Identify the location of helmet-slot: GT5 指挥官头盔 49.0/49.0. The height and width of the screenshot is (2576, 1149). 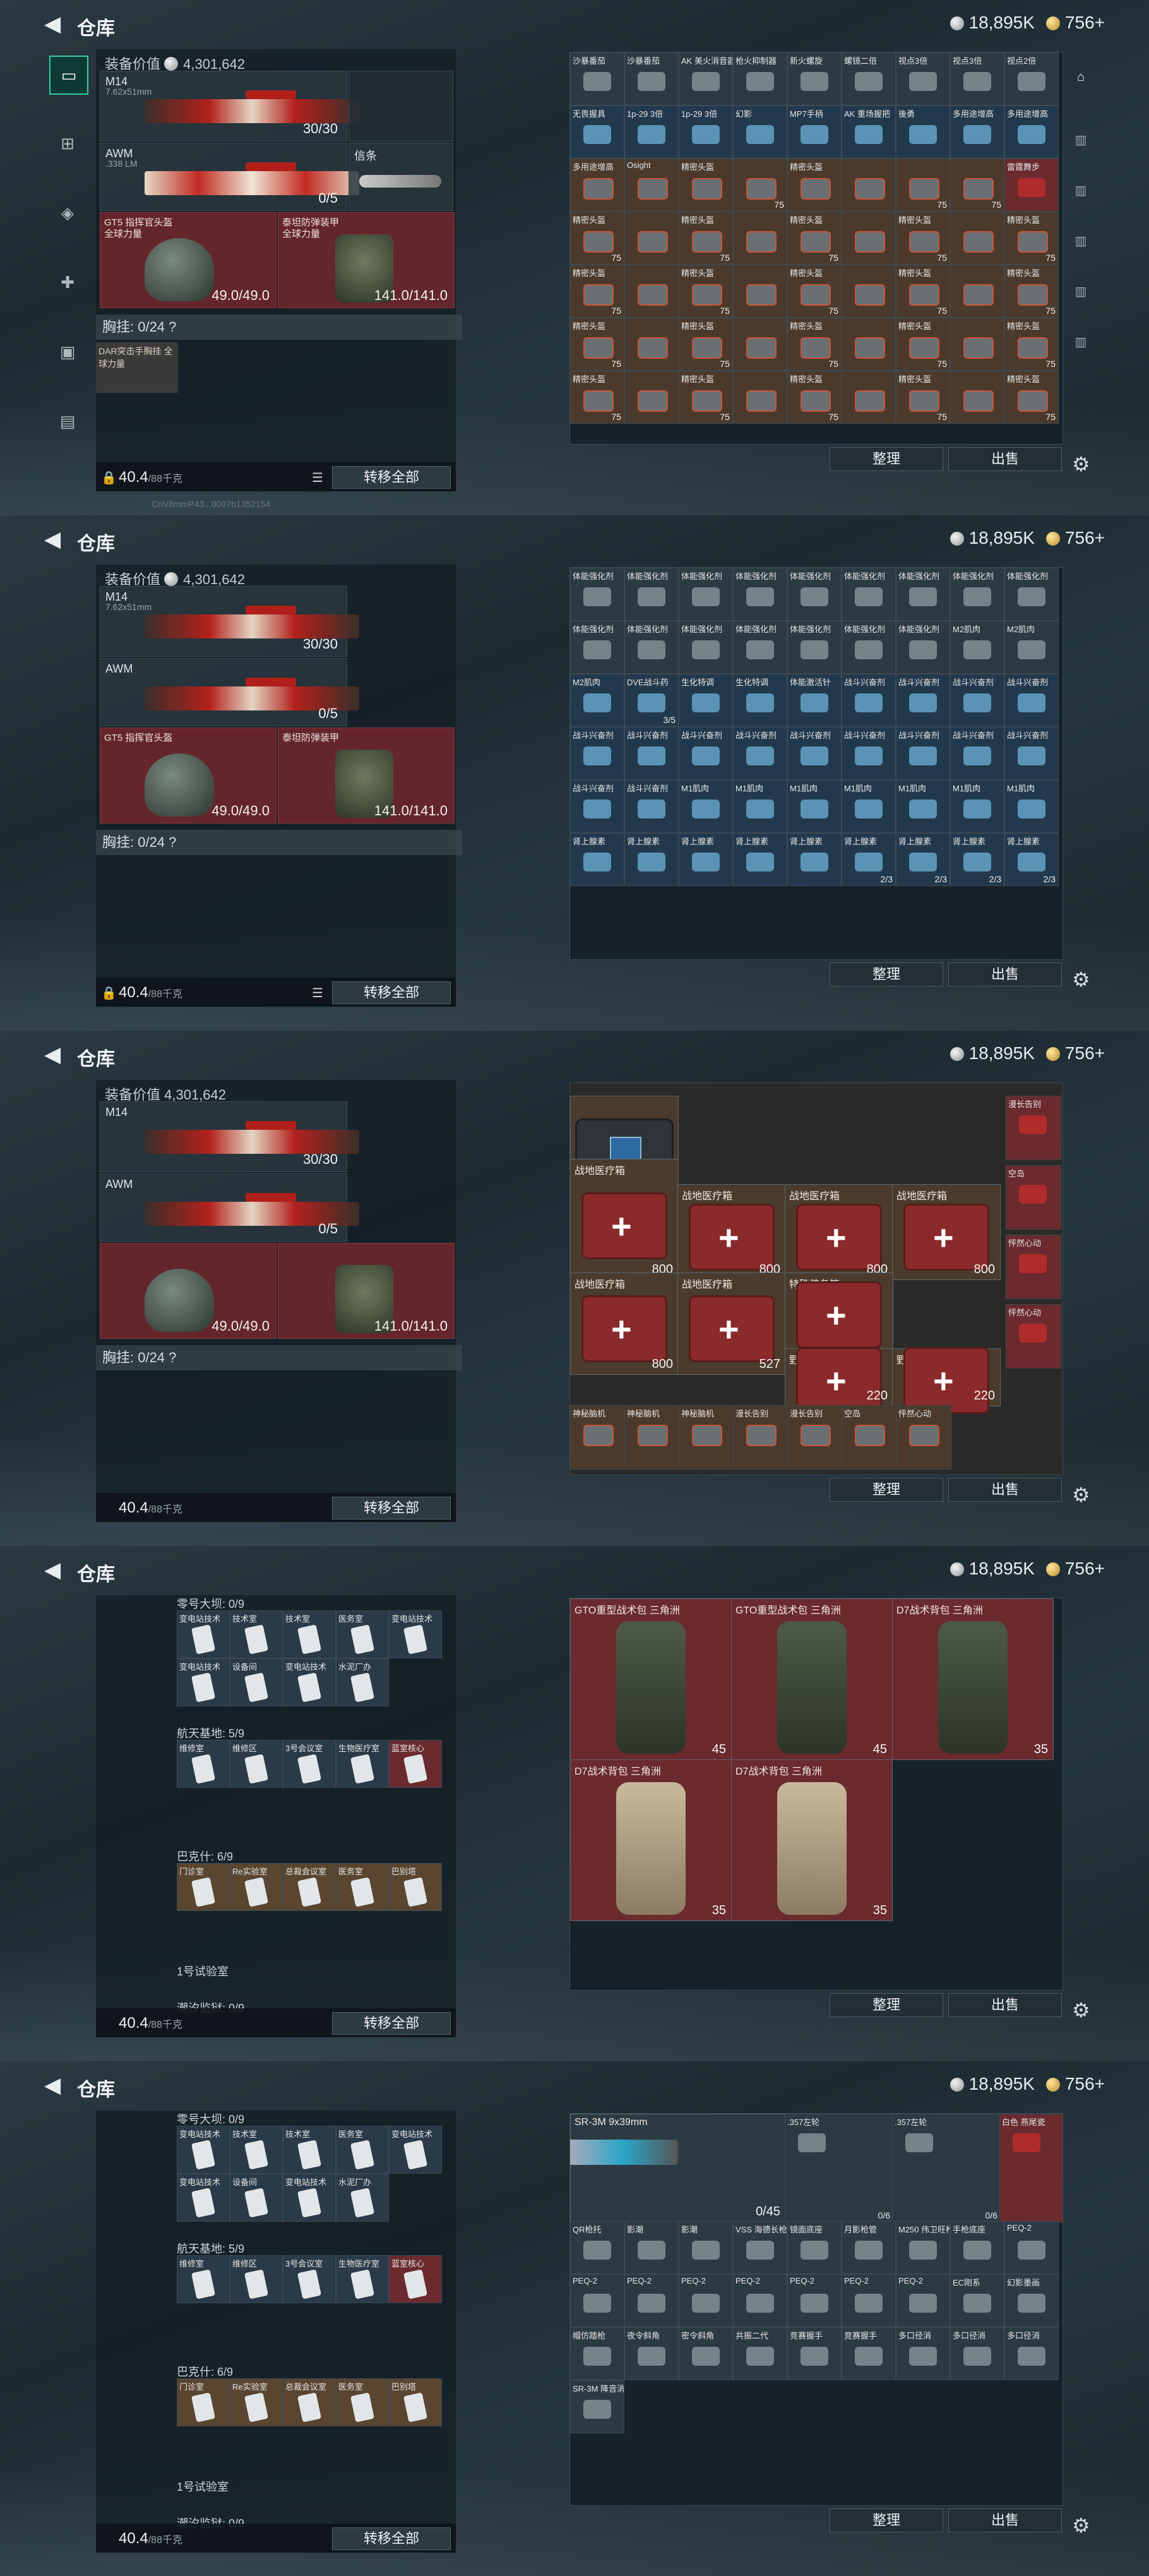
(188, 776).